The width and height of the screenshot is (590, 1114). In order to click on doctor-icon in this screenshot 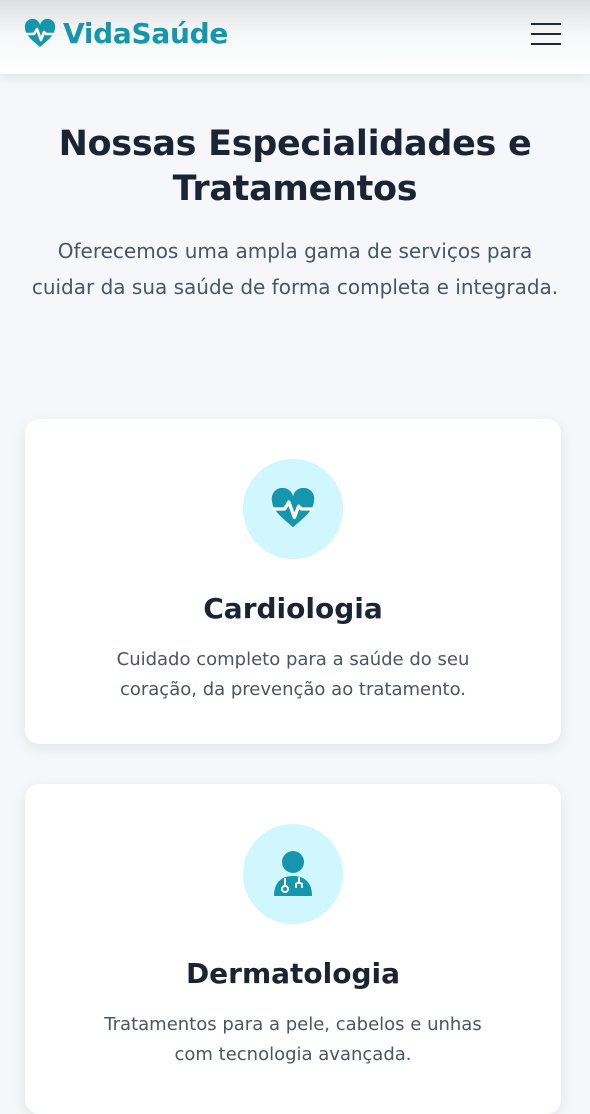, I will do `click(293, 873)`.